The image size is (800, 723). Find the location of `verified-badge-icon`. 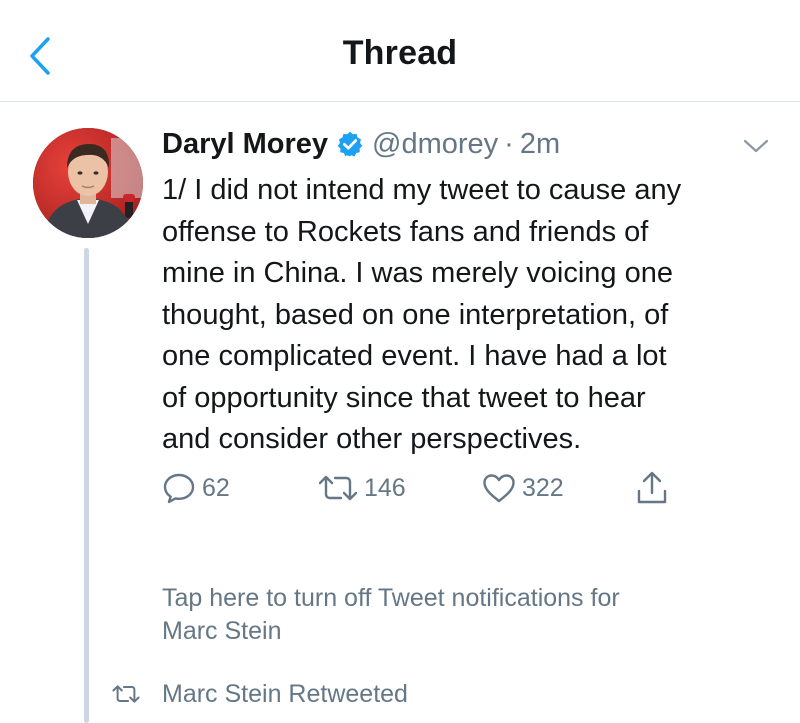

verified-badge-icon is located at coordinates (350, 144).